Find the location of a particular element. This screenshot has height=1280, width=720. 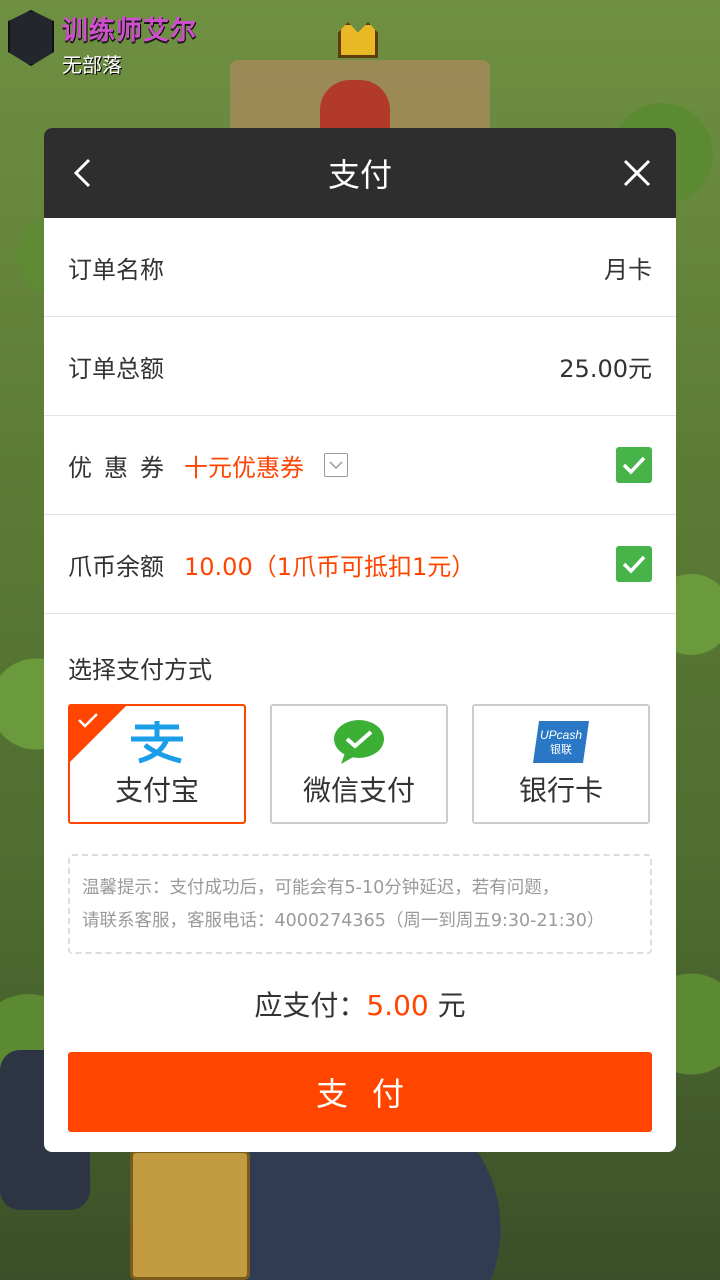

method-label: 支付宝 is located at coordinates (156, 790).